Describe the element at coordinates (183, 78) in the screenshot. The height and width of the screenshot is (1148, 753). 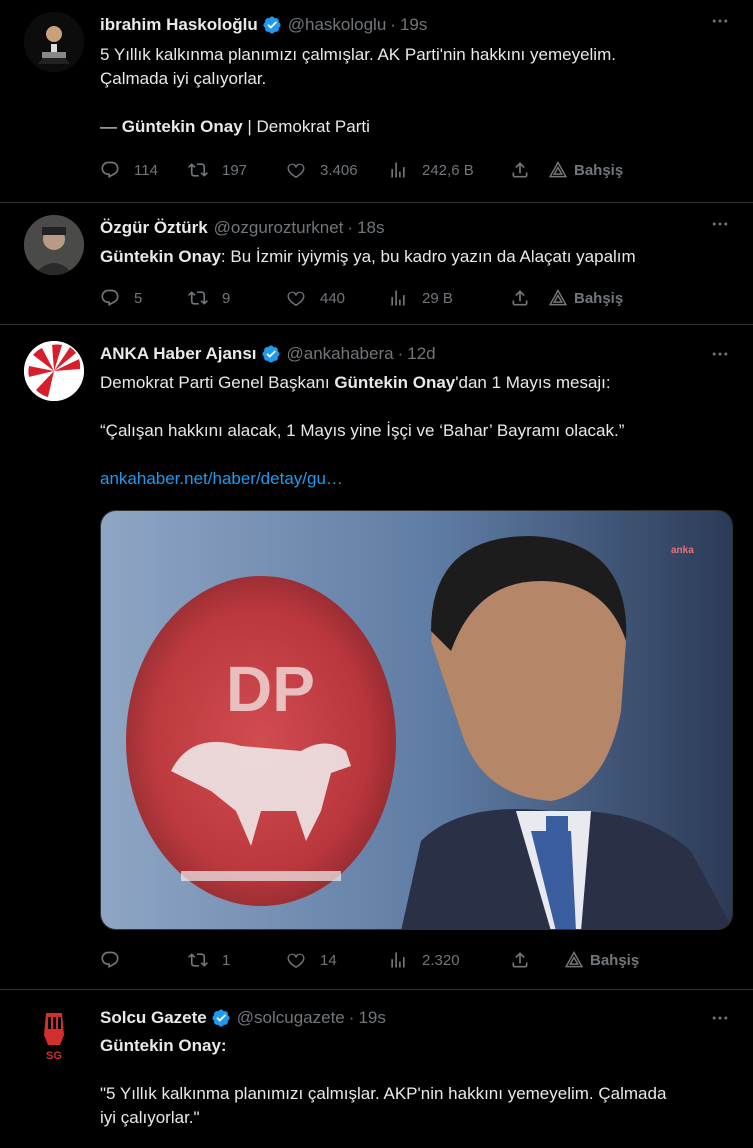
I see `tweet-line: Çalmada iyi çalıyorlar.` at that location.